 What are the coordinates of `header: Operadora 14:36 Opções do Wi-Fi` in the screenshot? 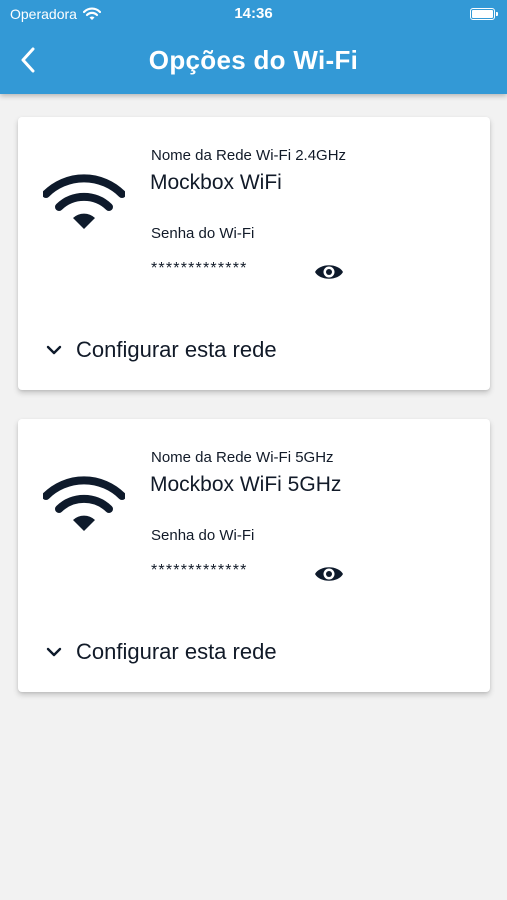 It's located at (253, 47).